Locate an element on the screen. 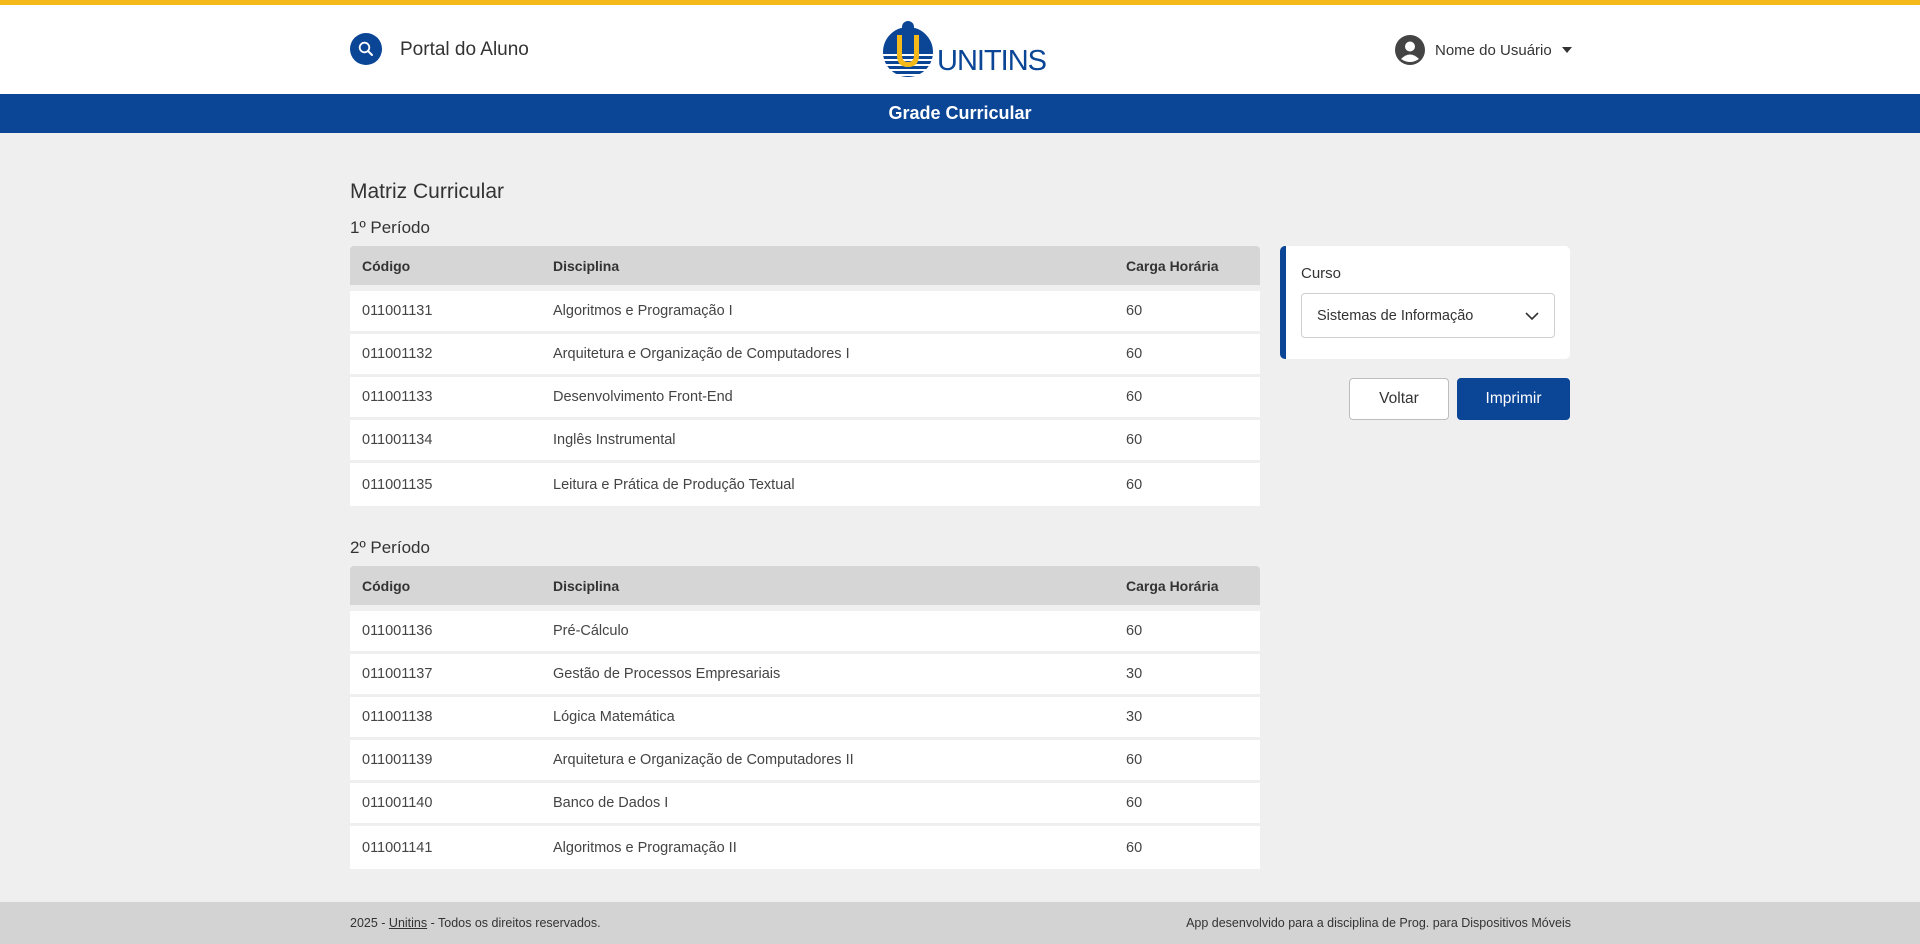  cell-code: 011001133 is located at coordinates (445, 398).